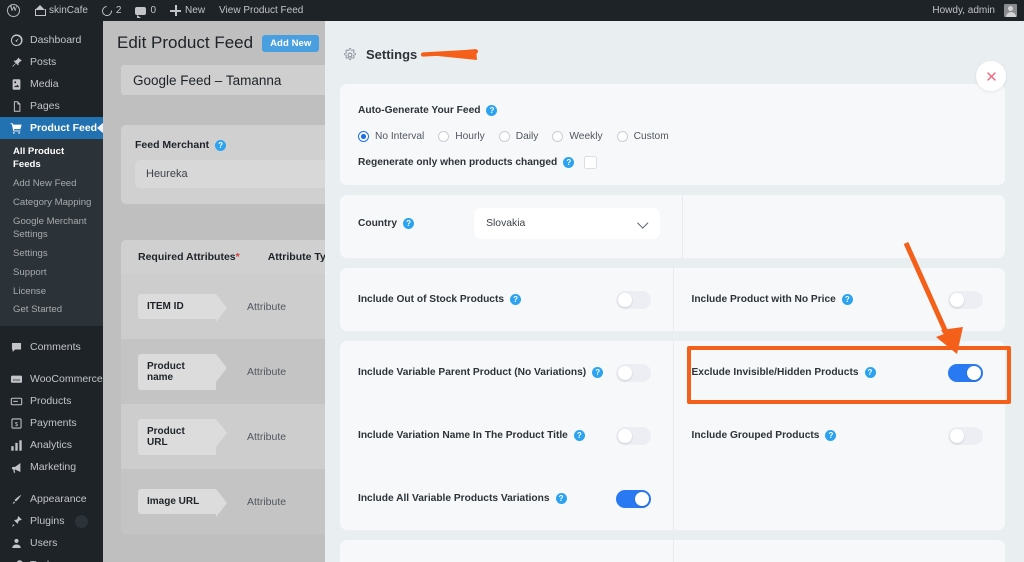  I want to click on sidebar-item-pages: Pages, so click(51, 106).